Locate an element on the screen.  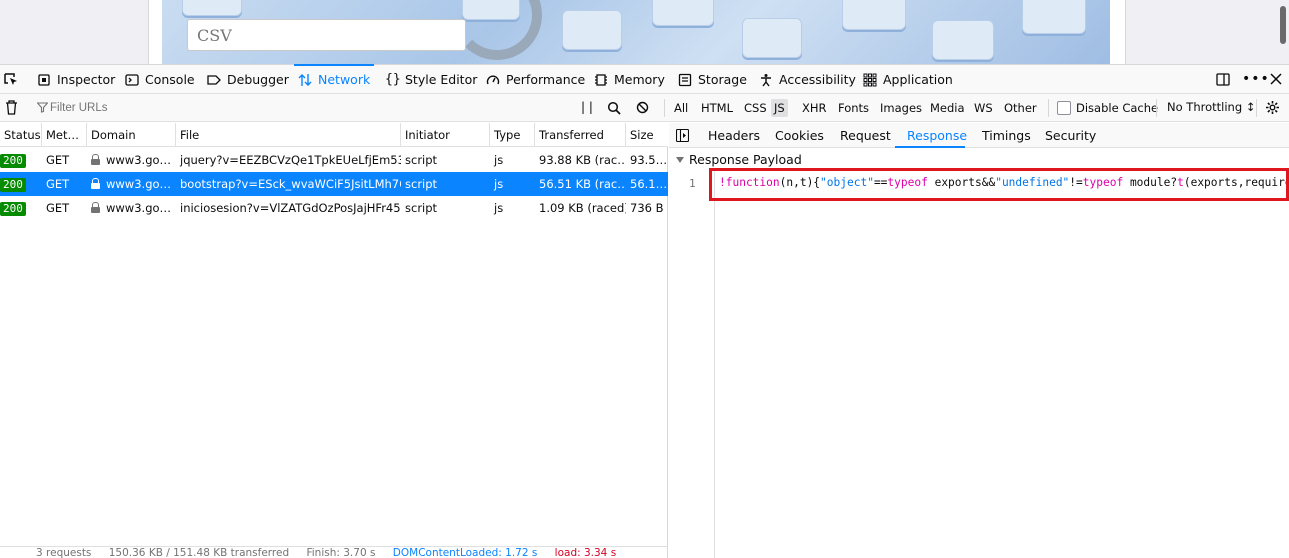
column-header-initiator: Initiator is located at coordinates (445, 135).